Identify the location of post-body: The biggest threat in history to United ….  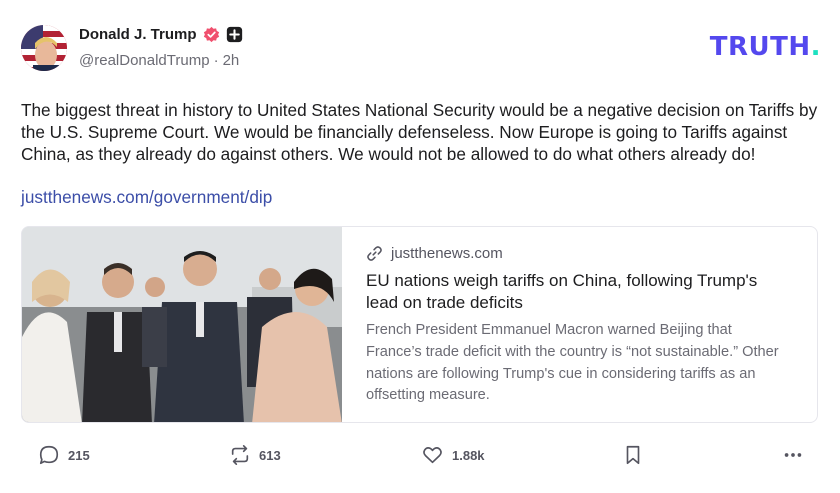
(419, 132).